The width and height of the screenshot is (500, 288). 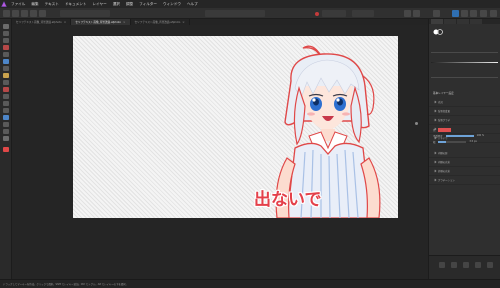 What do you see at coordinates (464, 102) in the screenshot?
I see `effect-item: 光沢` at bounding box center [464, 102].